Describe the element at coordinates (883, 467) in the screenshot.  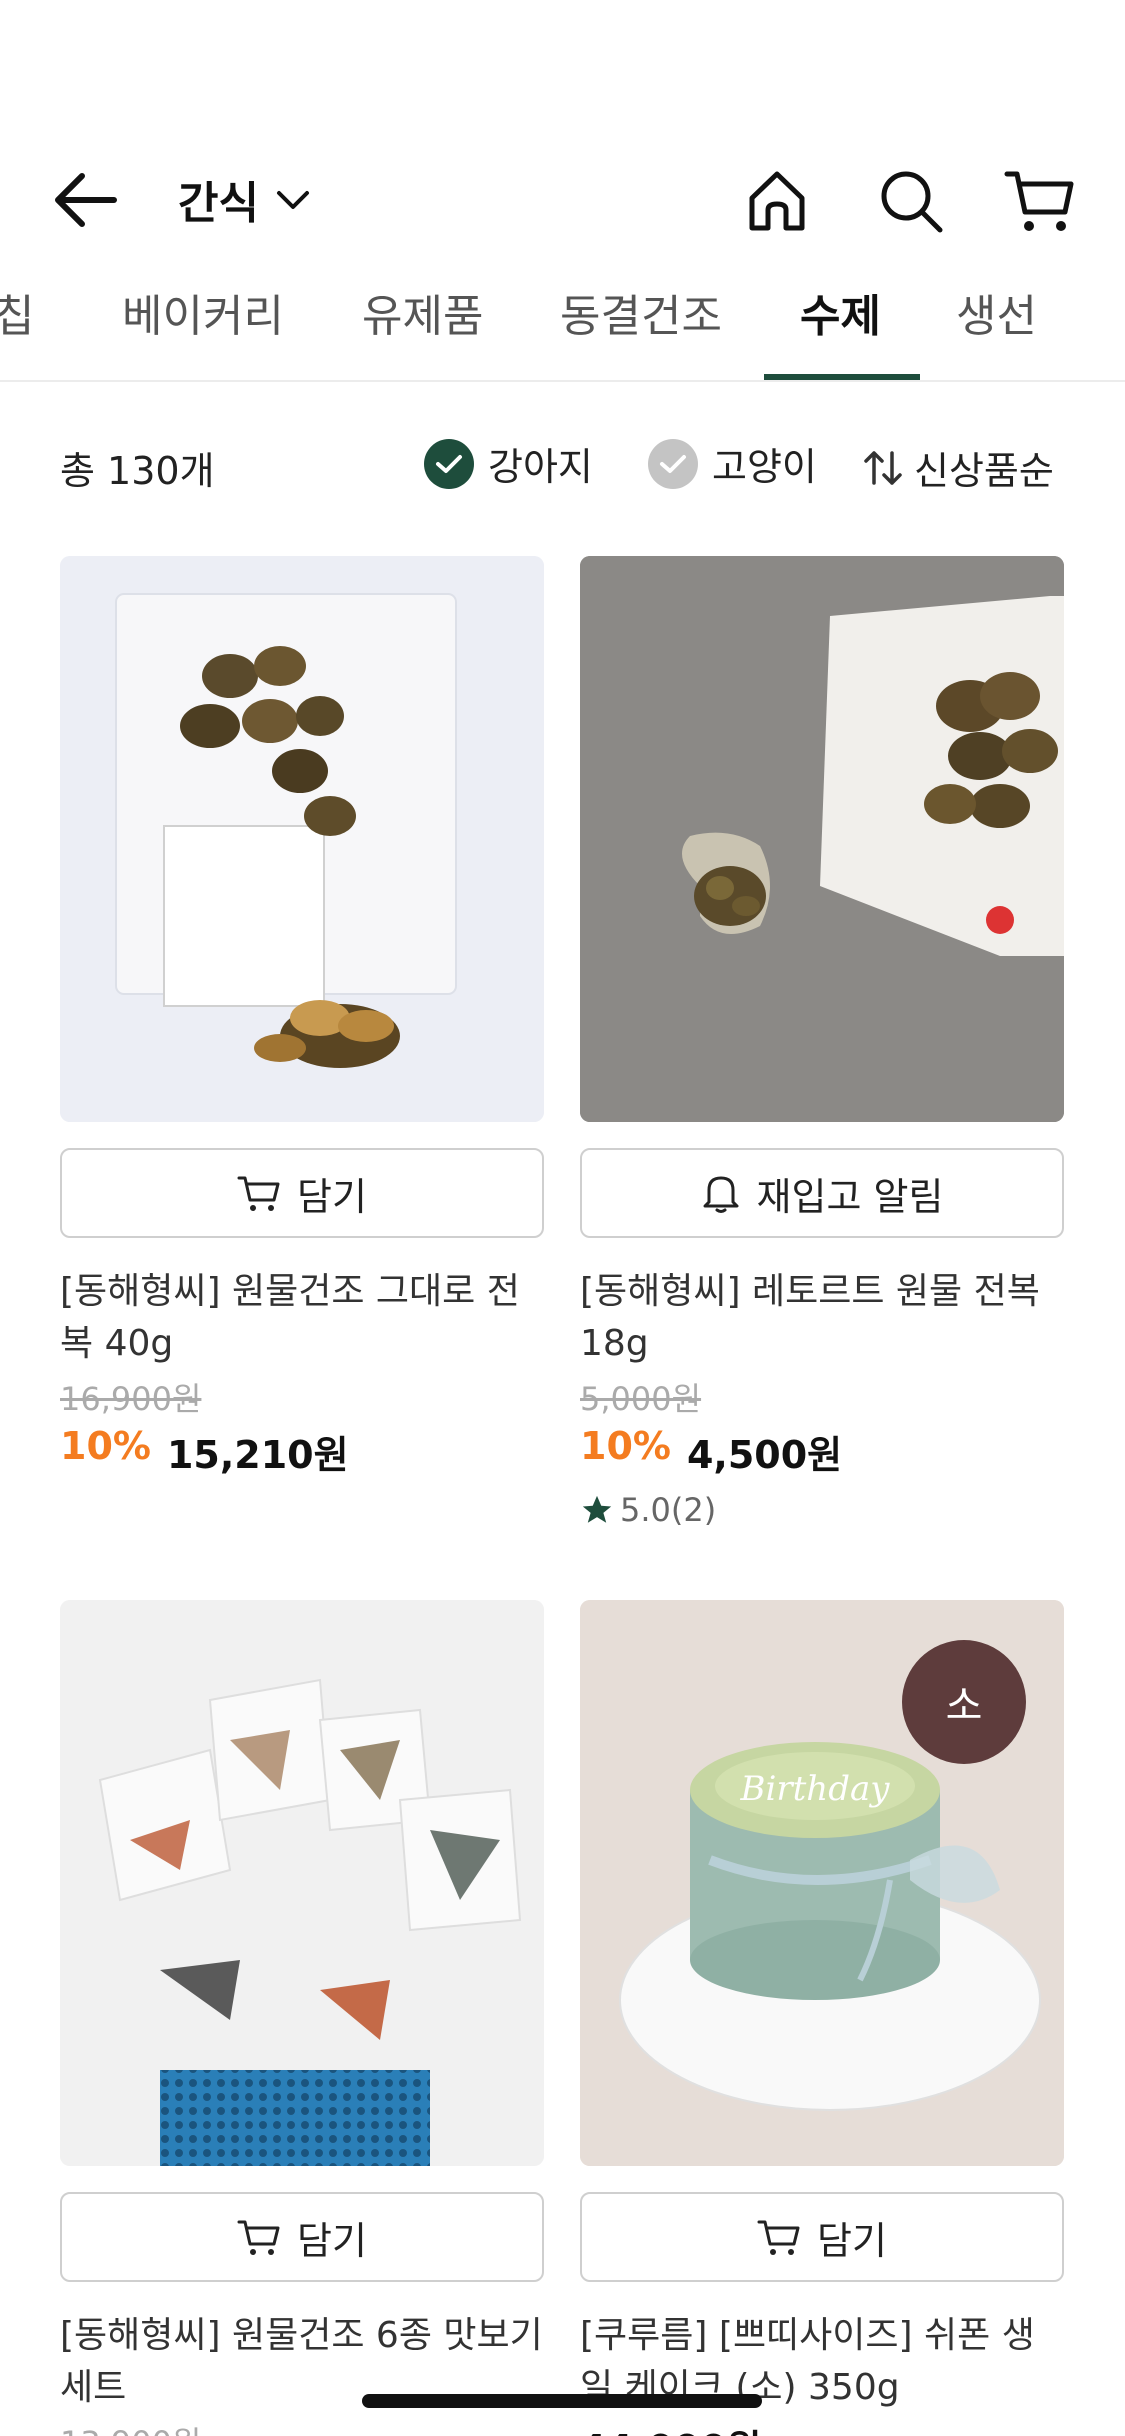
I see `sort-arrows-icon` at that location.